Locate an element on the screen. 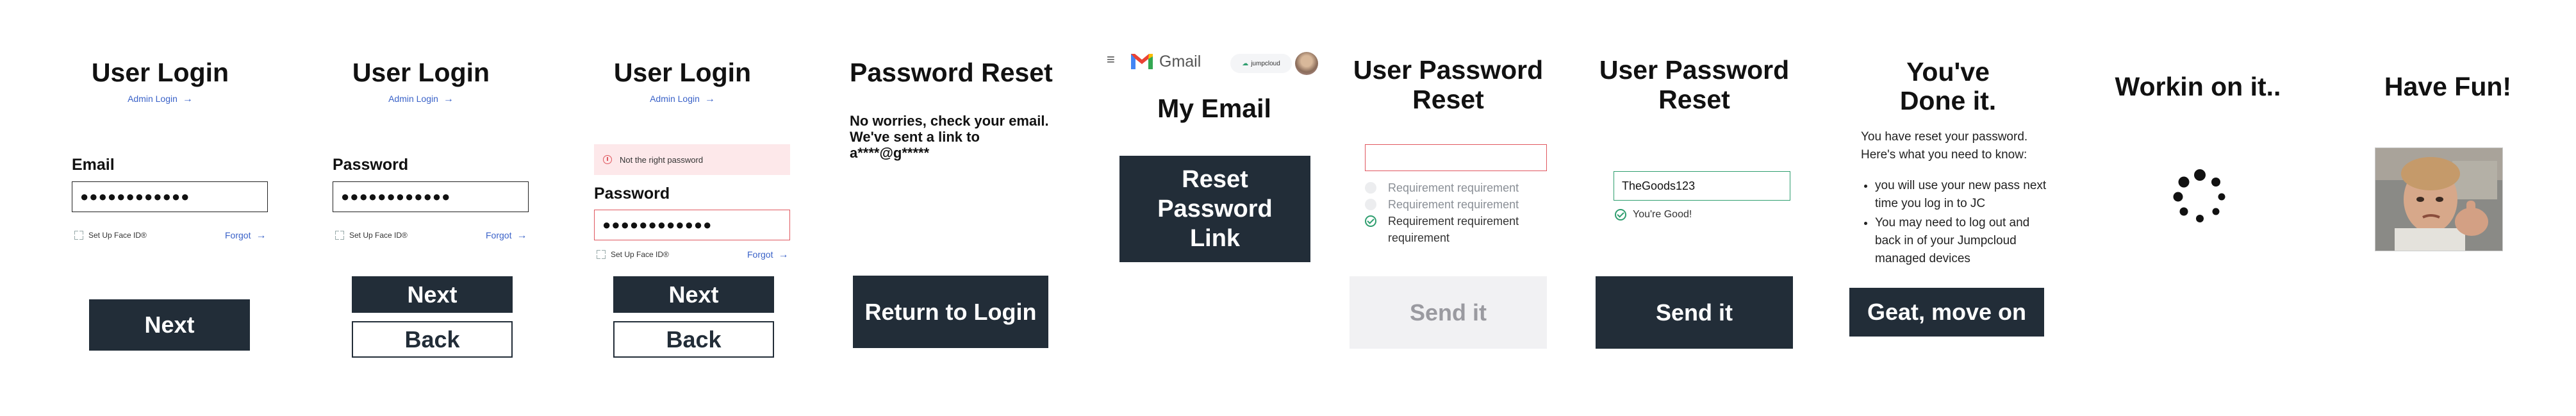 The height and width of the screenshot is (416, 2576). alert-icon is located at coordinates (607, 159).